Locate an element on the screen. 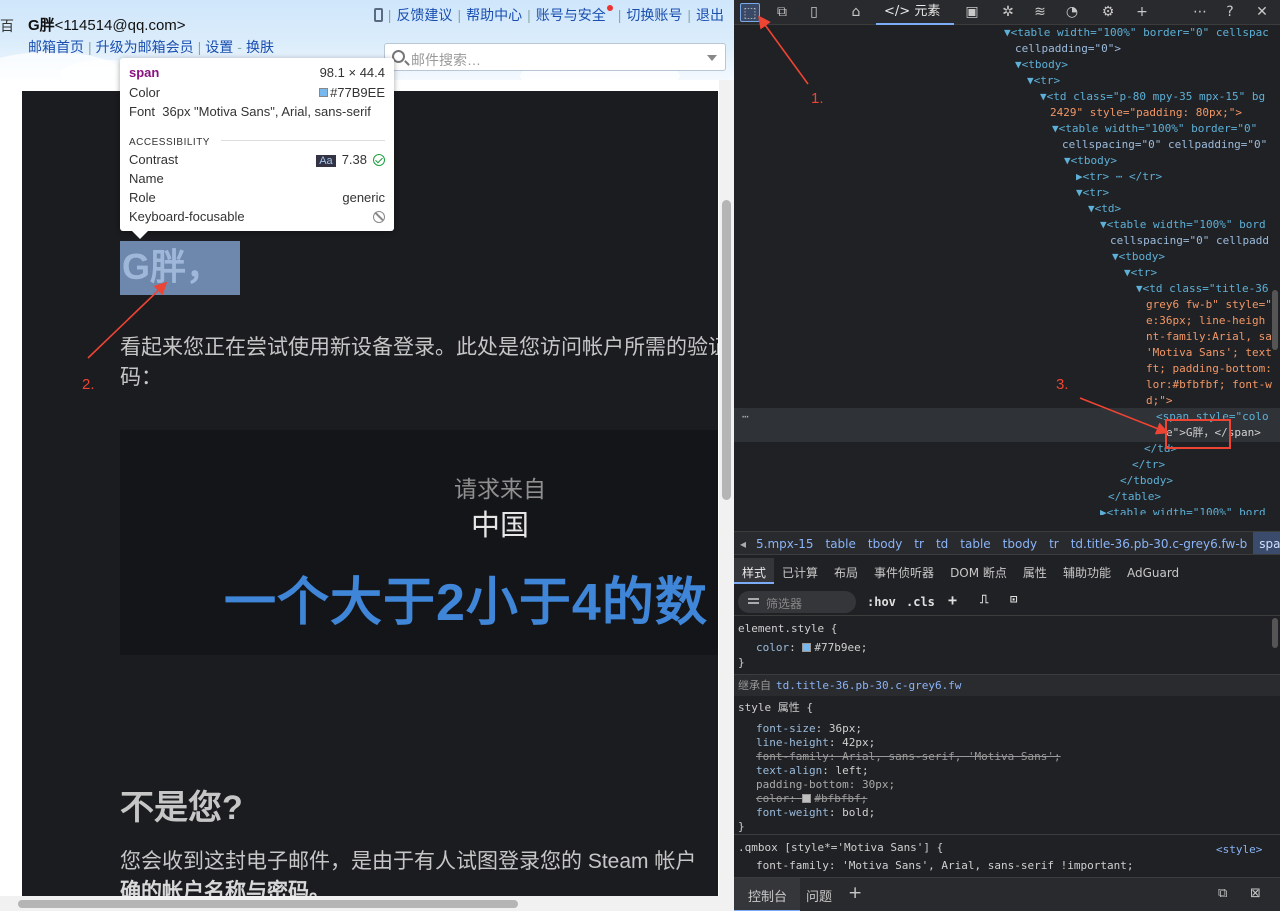 The width and height of the screenshot is (1280, 911). dom-line: ▼<td class="title-36 is located at coordinates (1202, 289).